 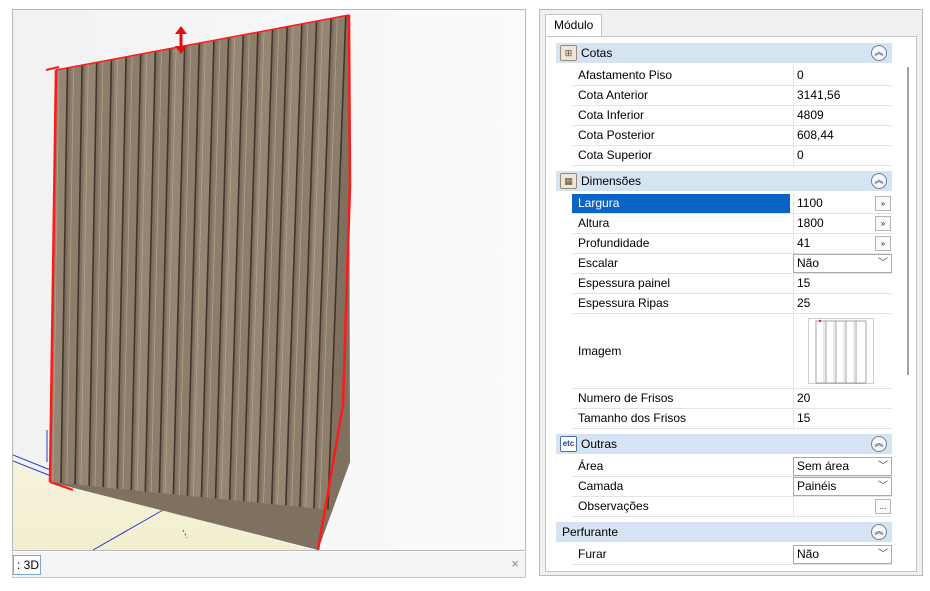 What do you see at coordinates (842, 263) in the screenshot?
I see `escalar-dropdown: Não ﹀` at bounding box center [842, 263].